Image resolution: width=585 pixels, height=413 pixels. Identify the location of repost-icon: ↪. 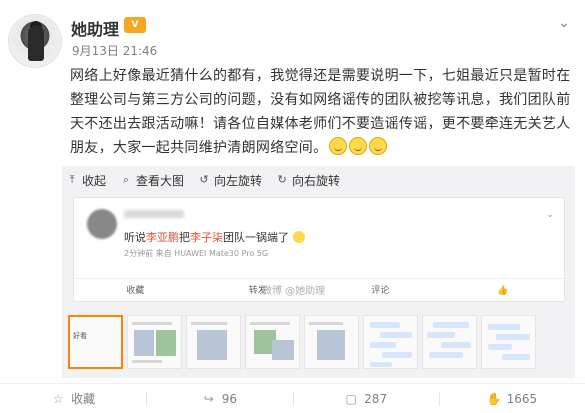
(208, 398).